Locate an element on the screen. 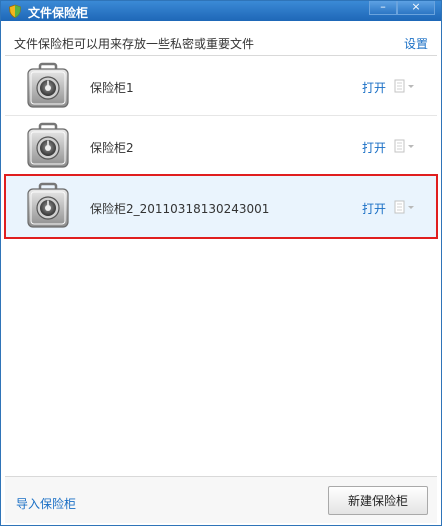 This screenshot has width=442, height=526. header: 文件保险柜可以用来存放一些私密或重要文件 设置 is located at coordinates (221, 41).